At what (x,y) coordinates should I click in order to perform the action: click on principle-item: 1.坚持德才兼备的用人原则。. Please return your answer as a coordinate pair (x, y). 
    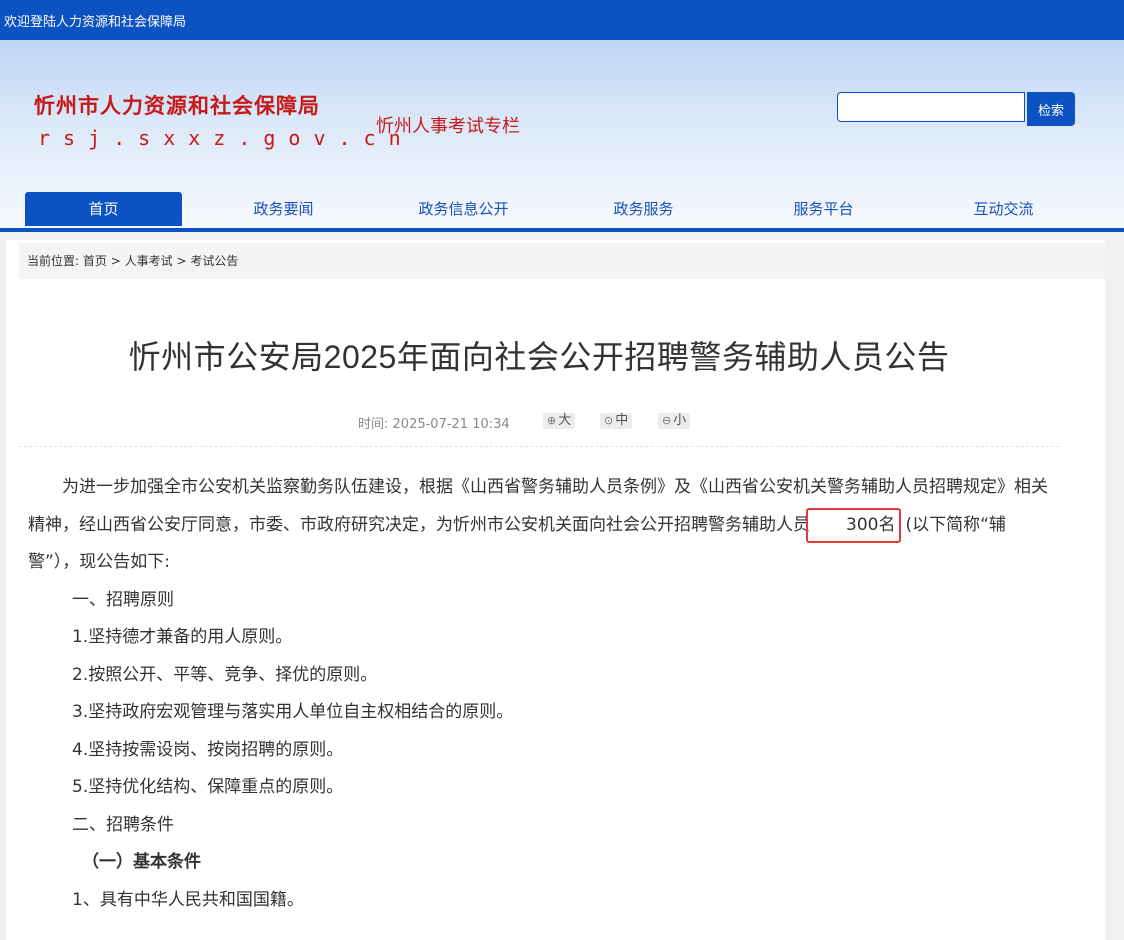
    Looking at the image, I should click on (182, 637).